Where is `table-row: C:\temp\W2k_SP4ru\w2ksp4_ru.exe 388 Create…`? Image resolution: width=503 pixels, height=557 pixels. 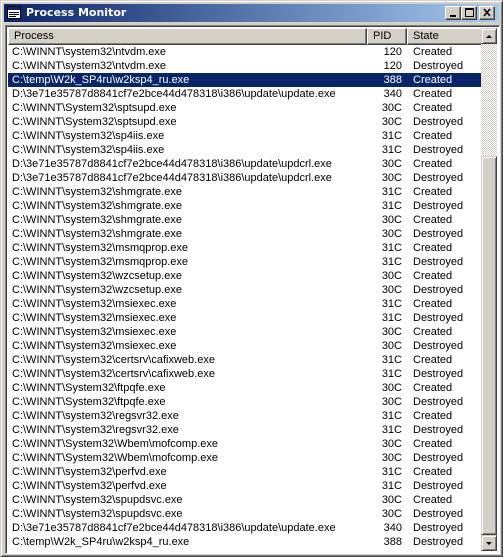 table-row: C:\temp\W2k_SP4ru\w2ksp4_ru.exe 388 Create… is located at coordinates (246, 80).